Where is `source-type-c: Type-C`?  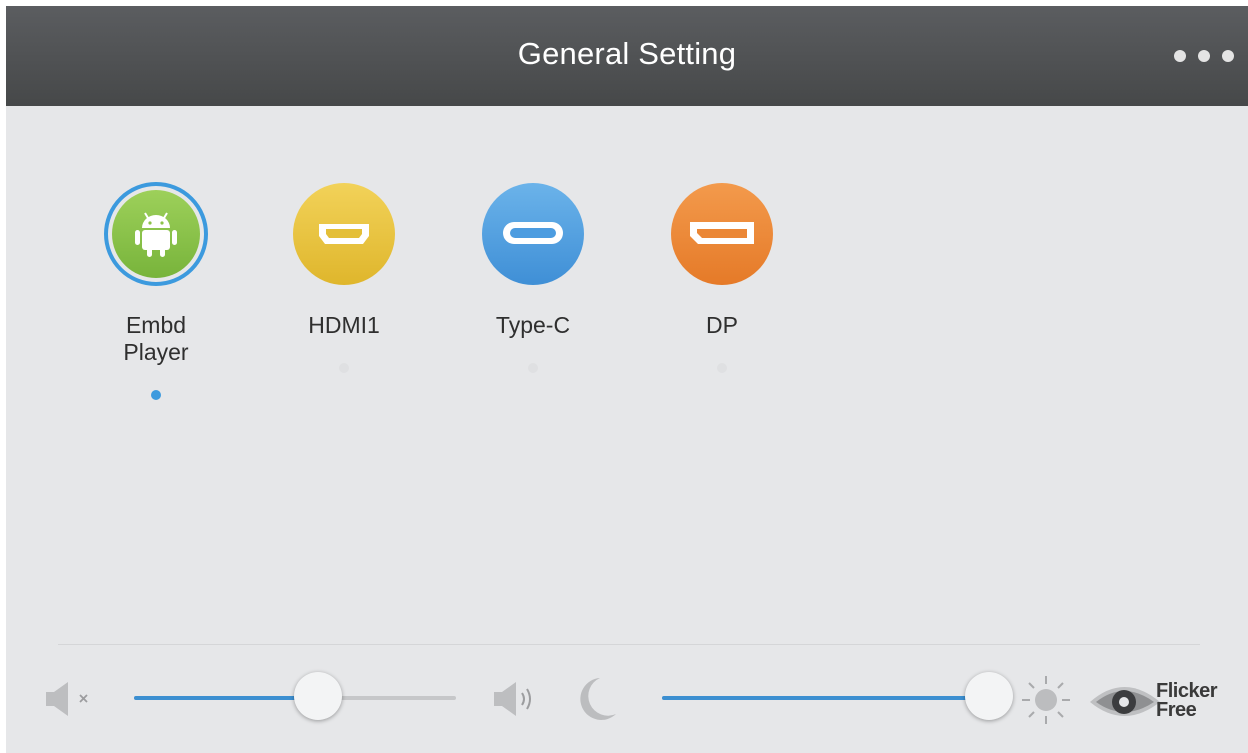
source-type-c: Type-C is located at coordinates (533, 277).